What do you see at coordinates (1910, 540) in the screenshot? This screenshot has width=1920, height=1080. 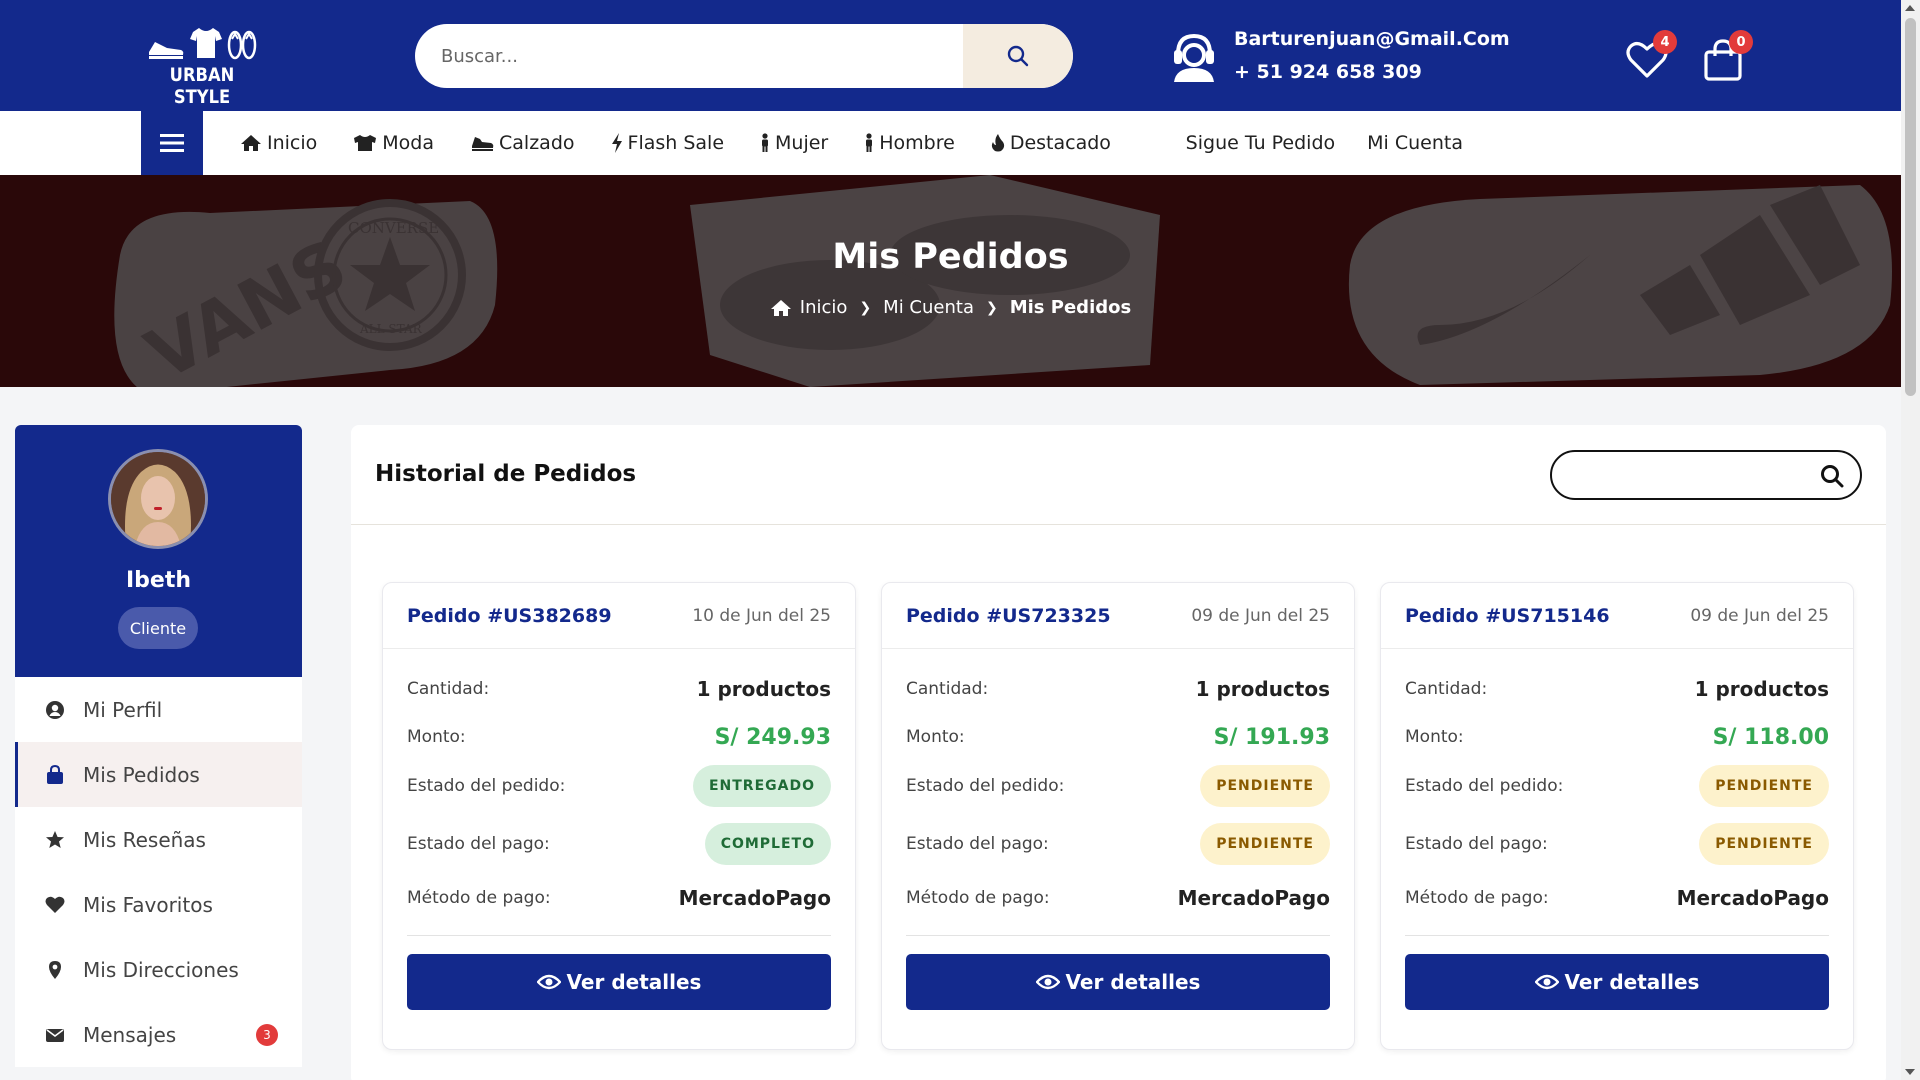 I see `page-scrollbar` at bounding box center [1910, 540].